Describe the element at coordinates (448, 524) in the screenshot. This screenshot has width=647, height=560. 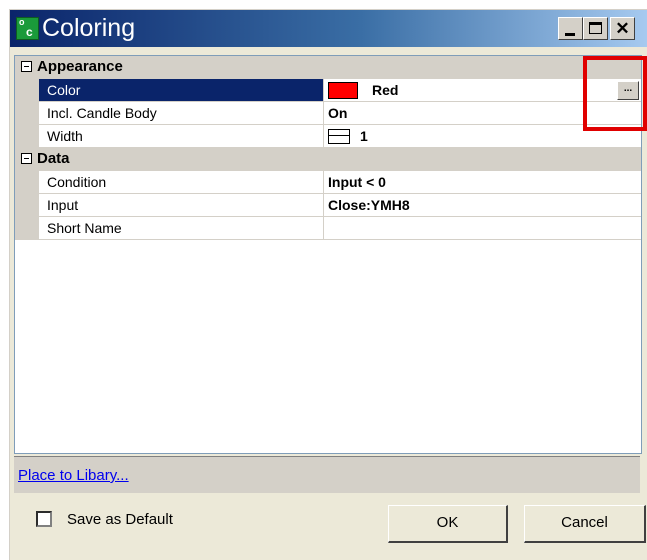
I see `ok-button: OK` at that location.